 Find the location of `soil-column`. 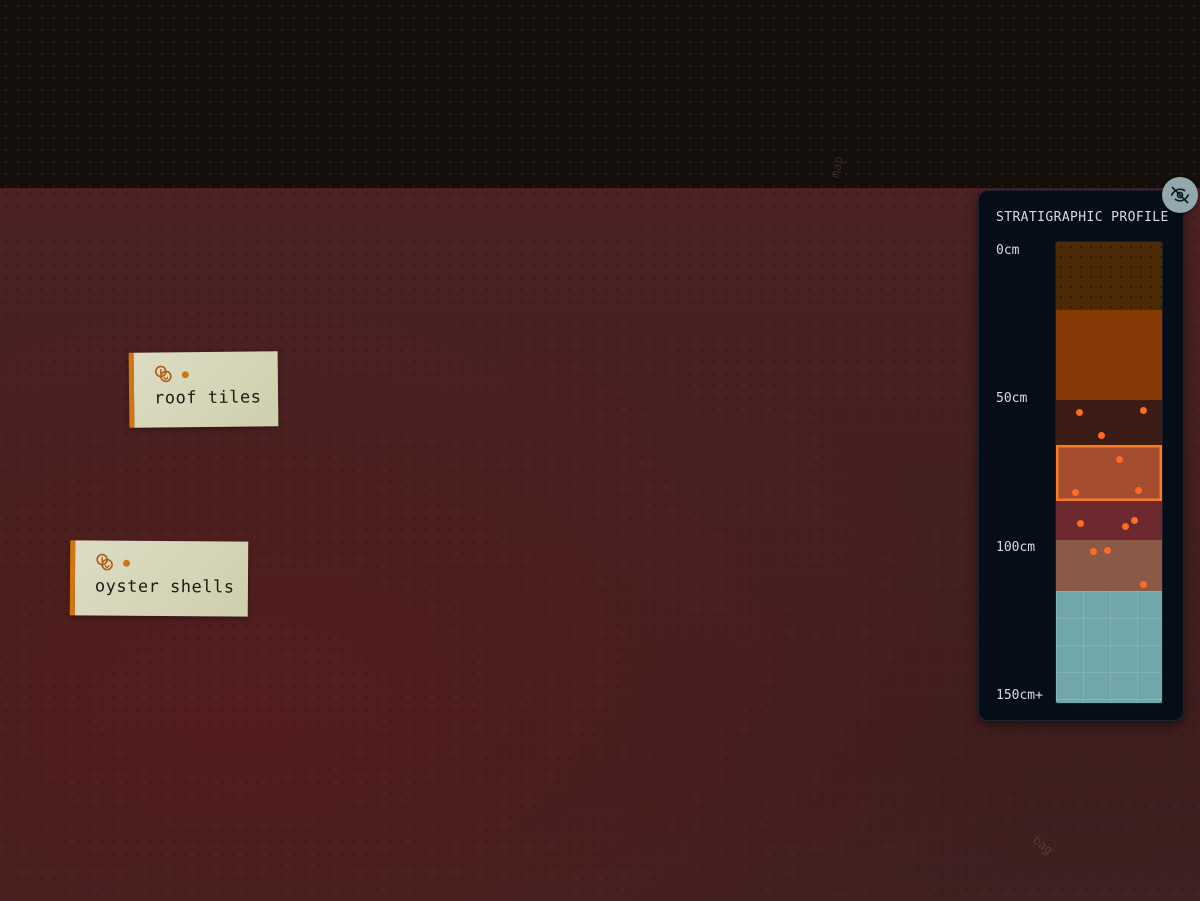

soil-column is located at coordinates (1109, 472).